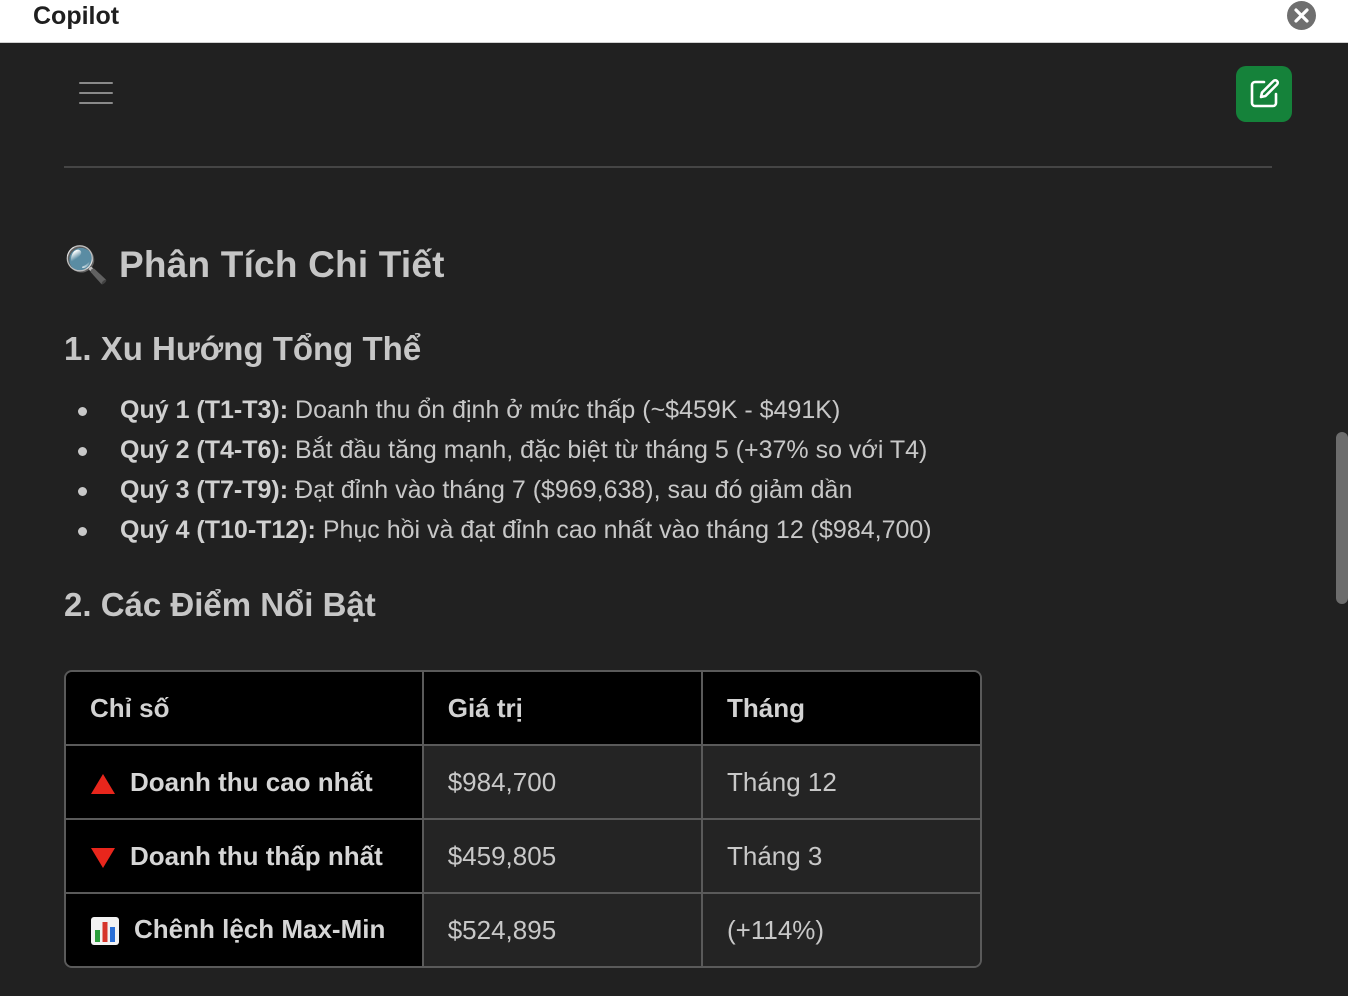 The image size is (1348, 996). What do you see at coordinates (563, 857) in the screenshot?
I see `value-cell: $459,805` at bounding box center [563, 857].